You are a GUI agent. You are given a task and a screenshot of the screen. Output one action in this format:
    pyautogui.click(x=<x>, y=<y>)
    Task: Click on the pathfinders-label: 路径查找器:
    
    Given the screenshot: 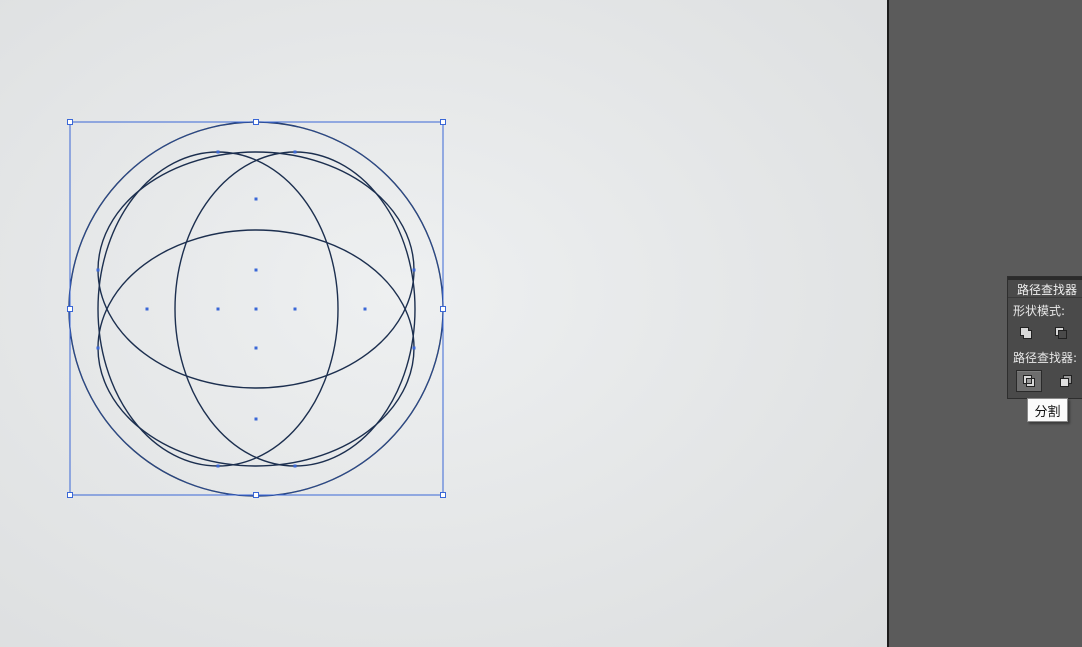 What is the action you would take?
    pyautogui.click(x=1045, y=358)
    